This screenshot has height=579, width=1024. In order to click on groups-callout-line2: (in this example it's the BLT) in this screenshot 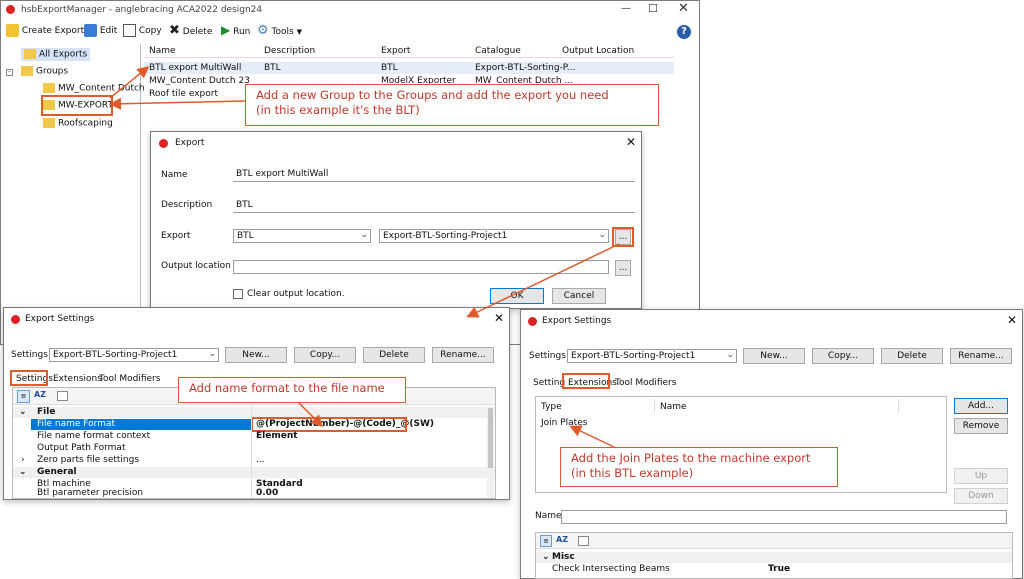, I will do `click(338, 110)`.